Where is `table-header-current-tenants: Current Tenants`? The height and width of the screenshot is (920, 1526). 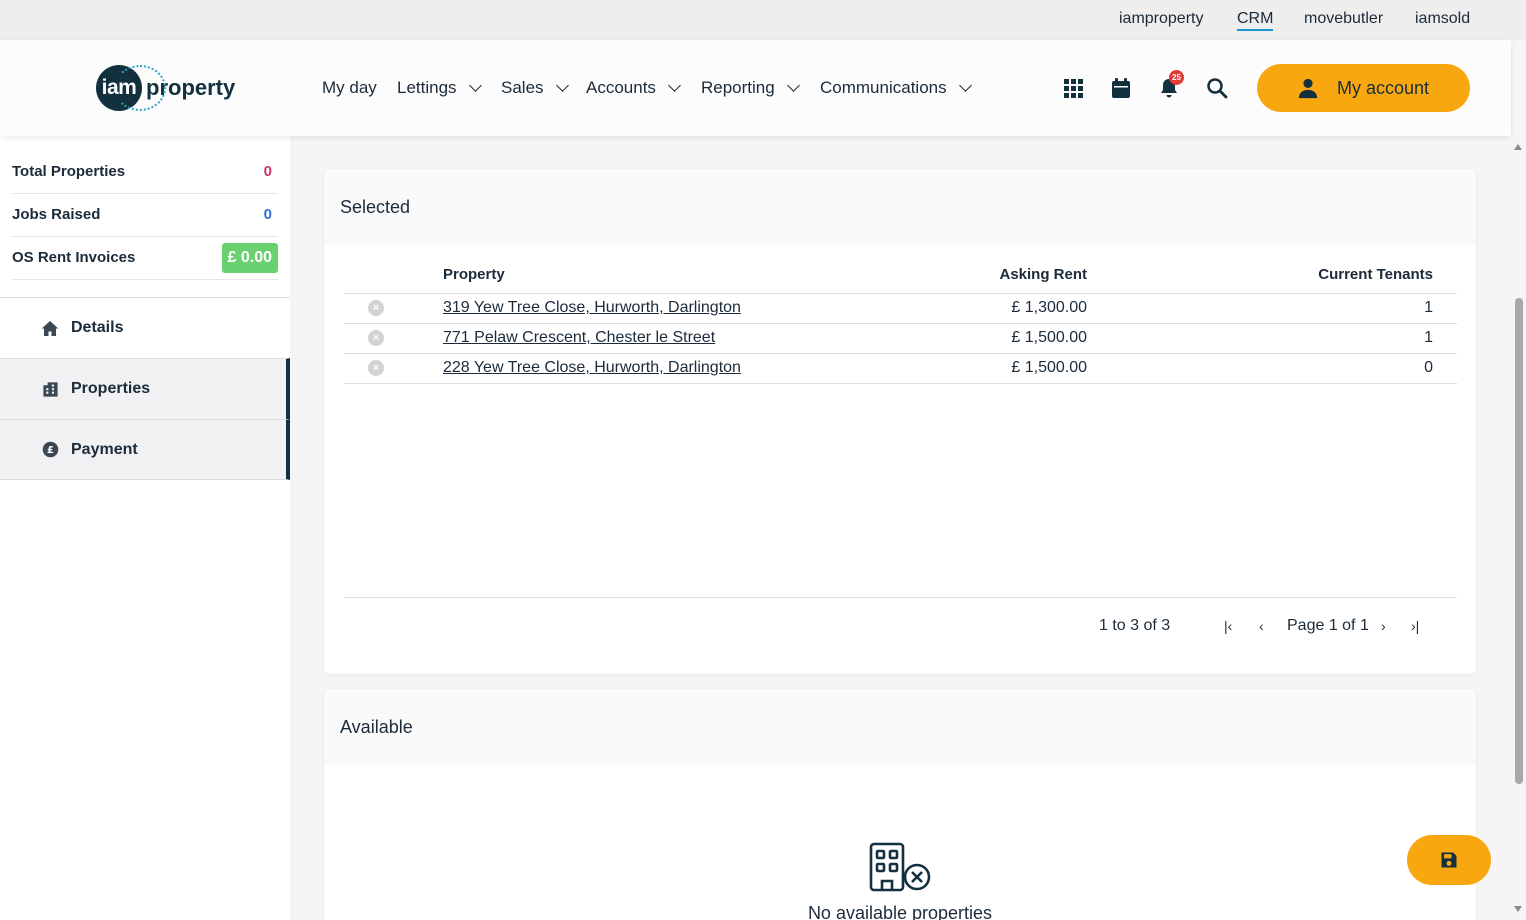
table-header-current-tenants: Current Tenants is located at coordinates (1272, 275).